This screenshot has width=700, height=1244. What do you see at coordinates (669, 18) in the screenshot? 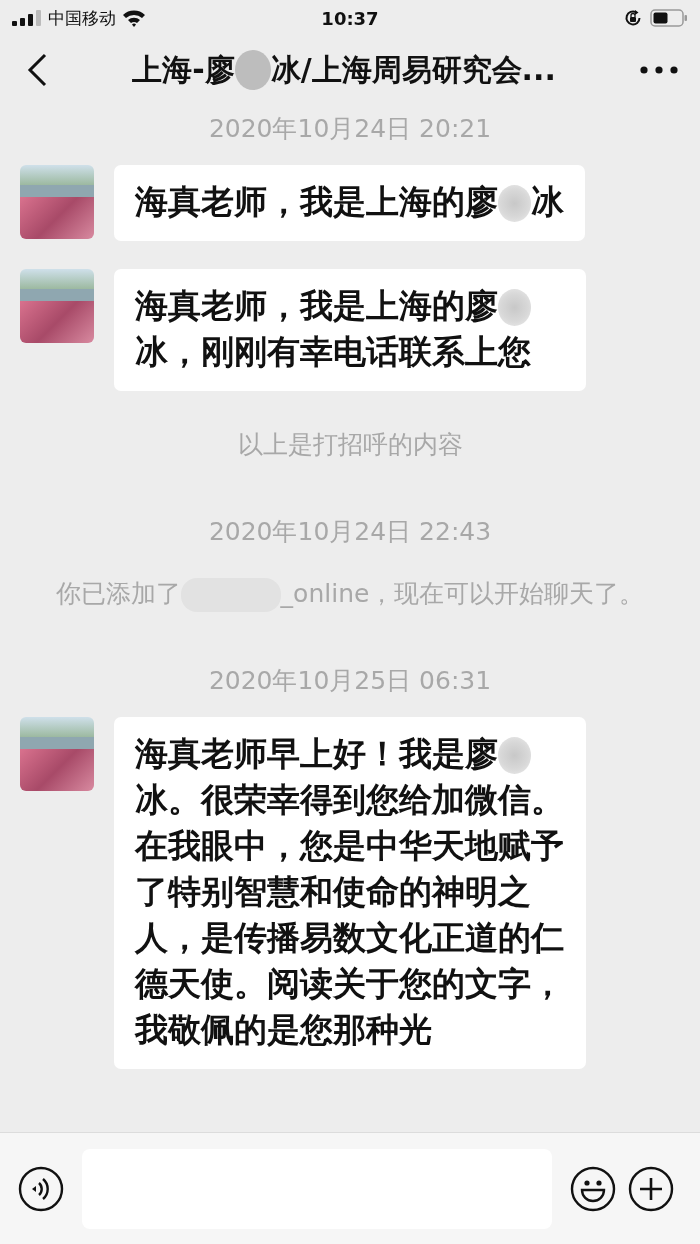
I see `battery-icon` at bounding box center [669, 18].